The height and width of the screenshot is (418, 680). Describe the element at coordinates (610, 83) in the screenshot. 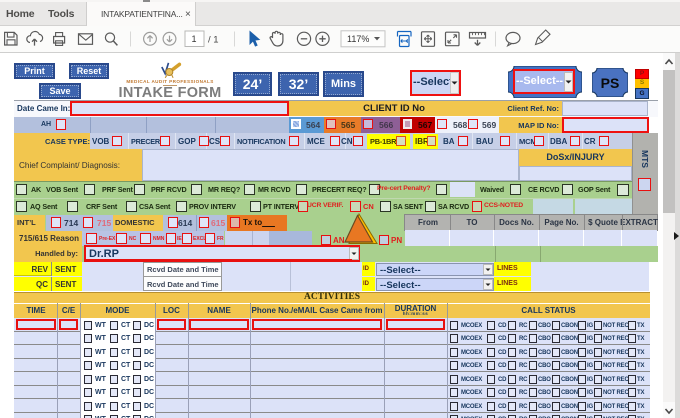

I see `svg-text: PS` at that location.